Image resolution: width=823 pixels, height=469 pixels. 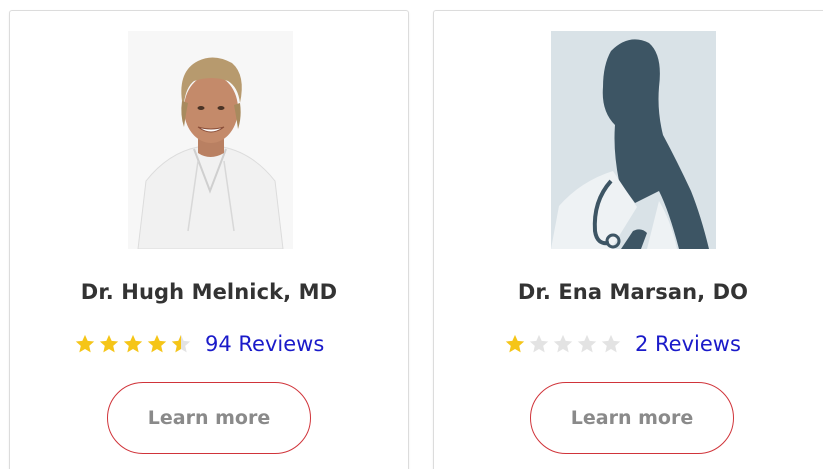 What do you see at coordinates (688, 344) in the screenshot?
I see `reviews-link: 2 Reviews` at bounding box center [688, 344].